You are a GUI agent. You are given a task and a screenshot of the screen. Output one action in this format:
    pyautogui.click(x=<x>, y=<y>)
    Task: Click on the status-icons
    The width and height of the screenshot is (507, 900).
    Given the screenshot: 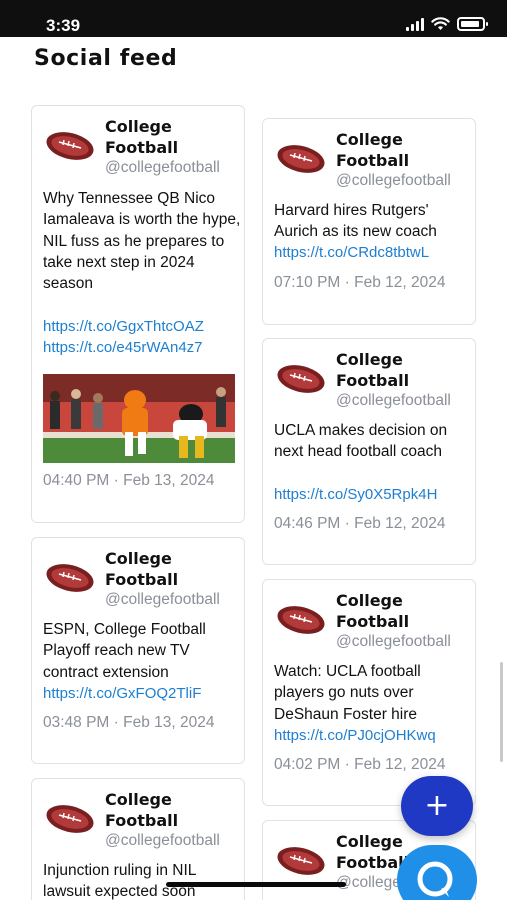 What is the action you would take?
    pyautogui.click(x=447, y=24)
    